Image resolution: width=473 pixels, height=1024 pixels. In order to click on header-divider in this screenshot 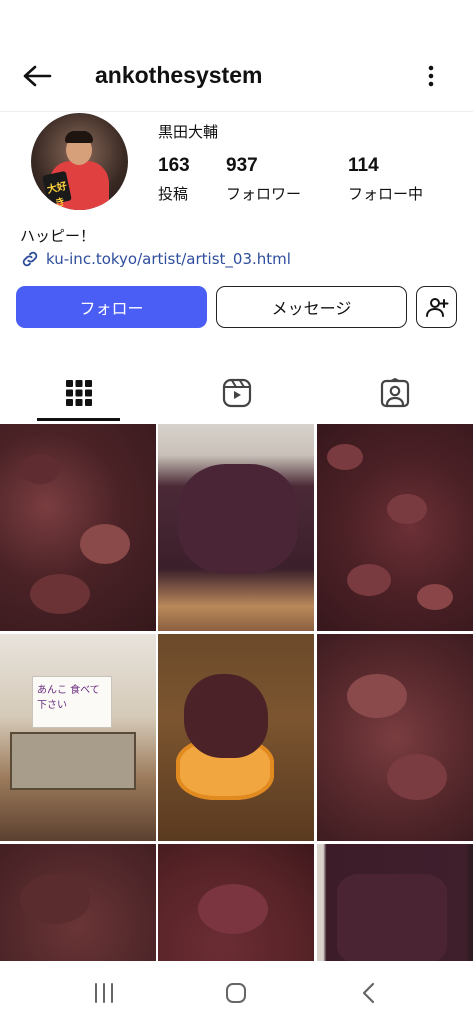, I will do `click(236, 111)`.